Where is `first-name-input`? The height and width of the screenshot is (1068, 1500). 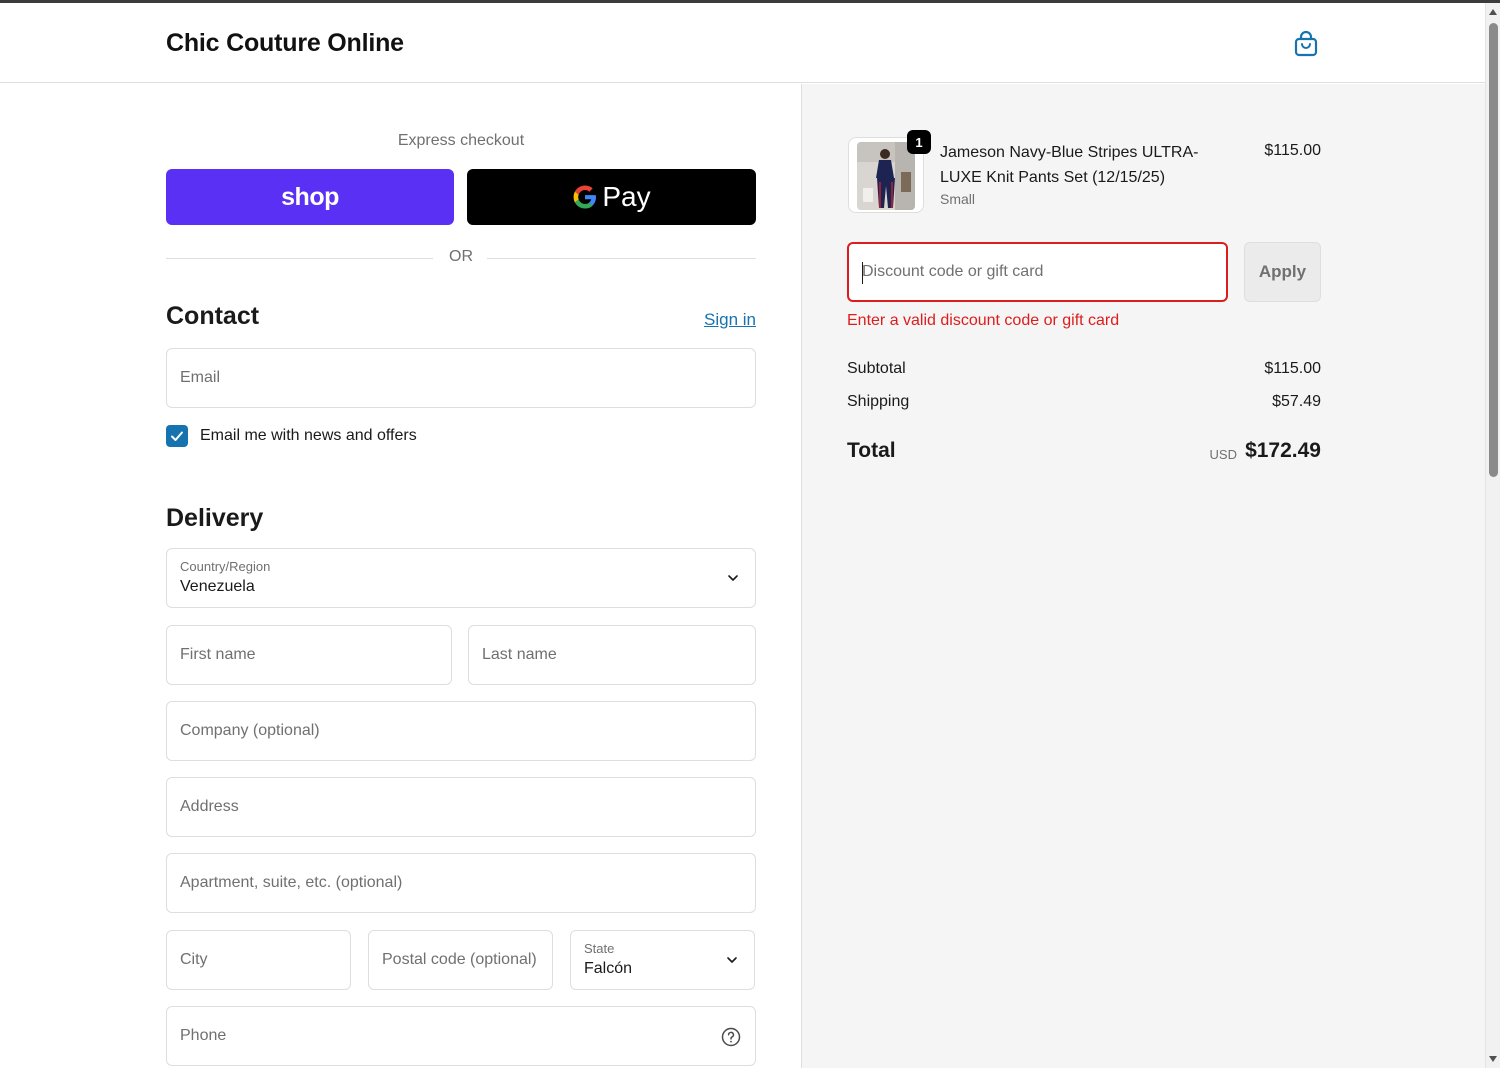 first-name-input is located at coordinates (315, 655).